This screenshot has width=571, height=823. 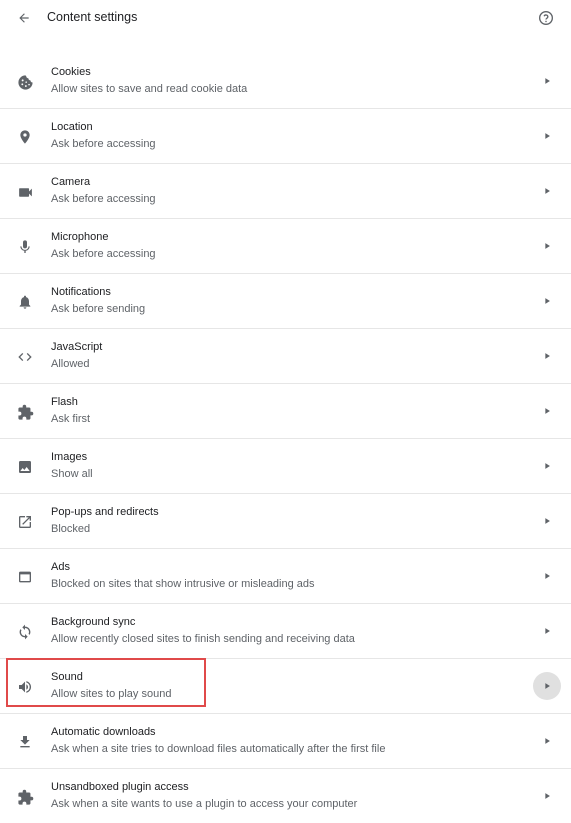 I want to click on settings-row-subtitle: Allow sites to save and read cookie data, so click(x=149, y=89).